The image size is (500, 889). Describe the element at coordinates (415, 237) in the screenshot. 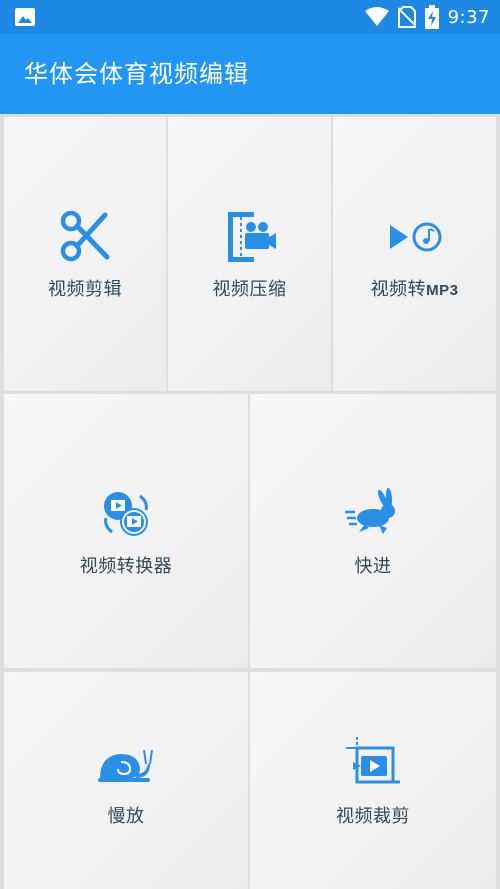

I see `play-music-icon` at that location.